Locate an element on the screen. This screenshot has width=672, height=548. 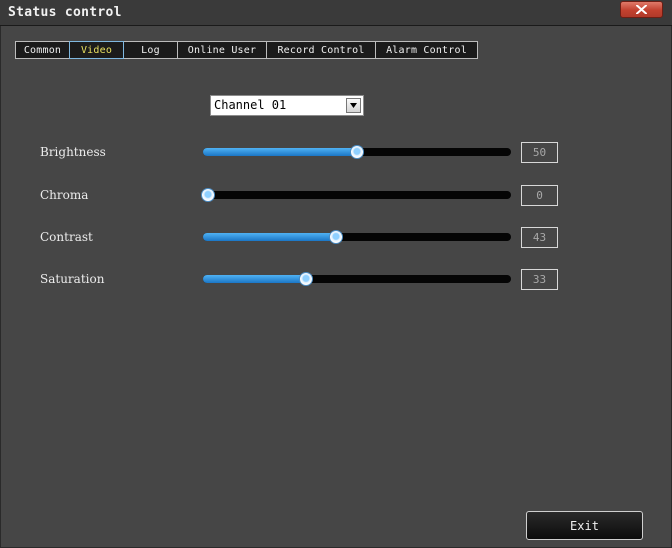
saturation-value: 33 is located at coordinates (539, 279).